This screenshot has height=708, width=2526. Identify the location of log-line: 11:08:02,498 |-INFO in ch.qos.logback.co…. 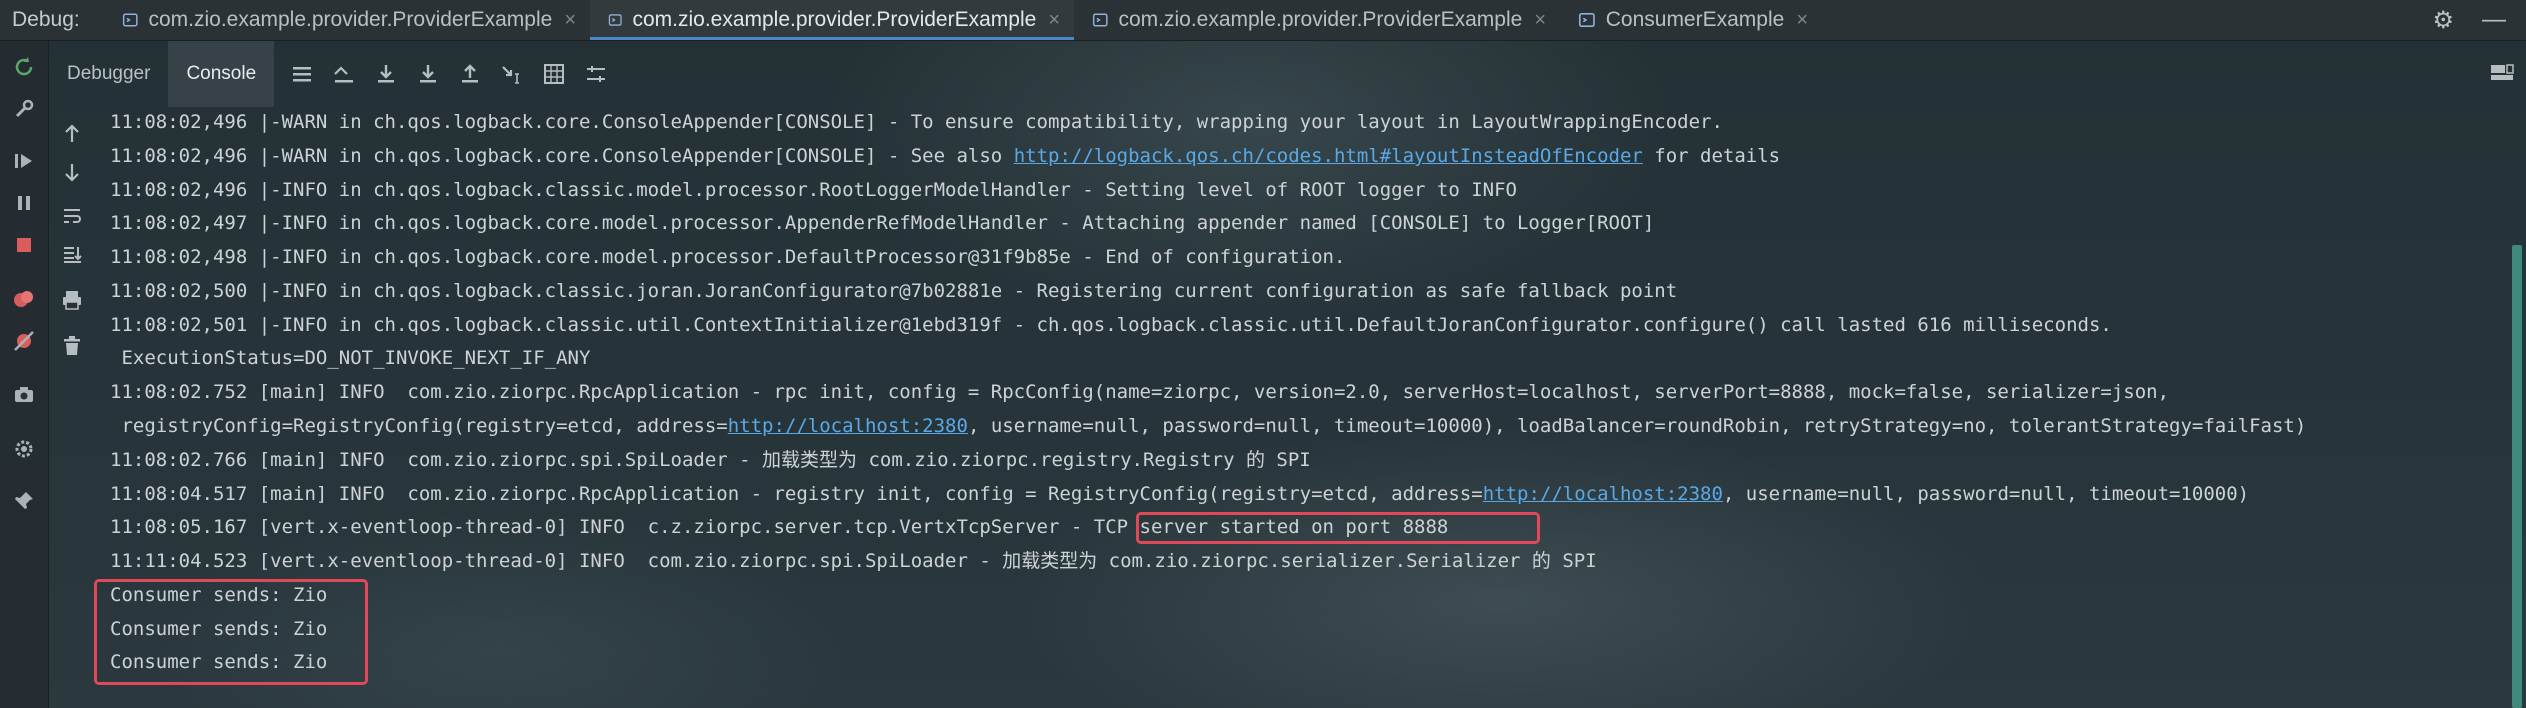
(728, 257).